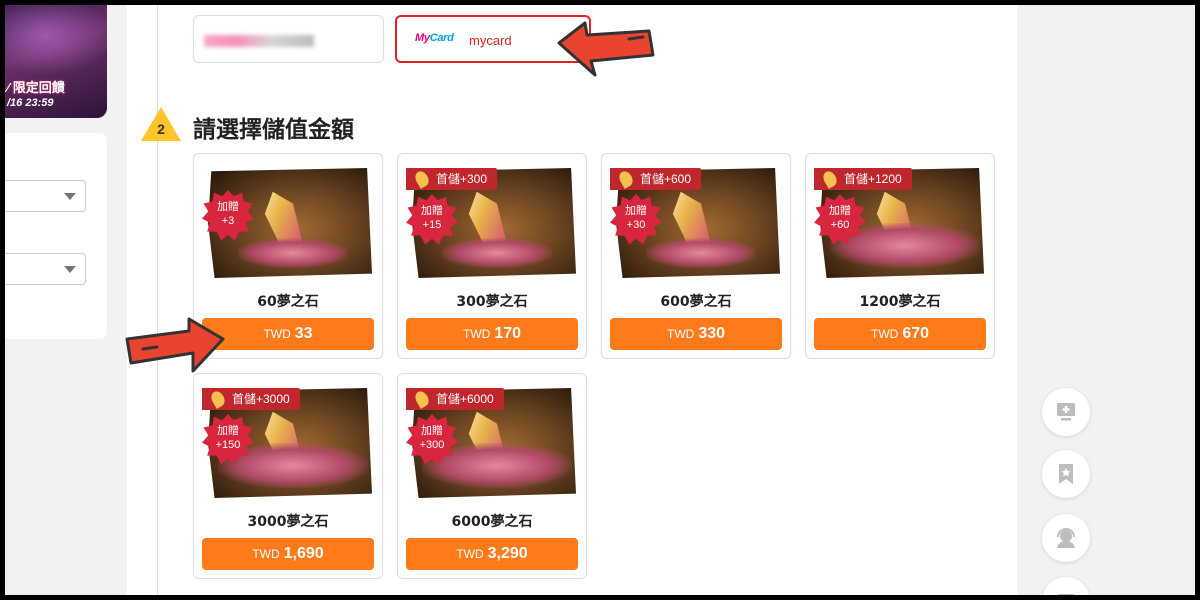  I want to click on step-number: 2, so click(161, 129).